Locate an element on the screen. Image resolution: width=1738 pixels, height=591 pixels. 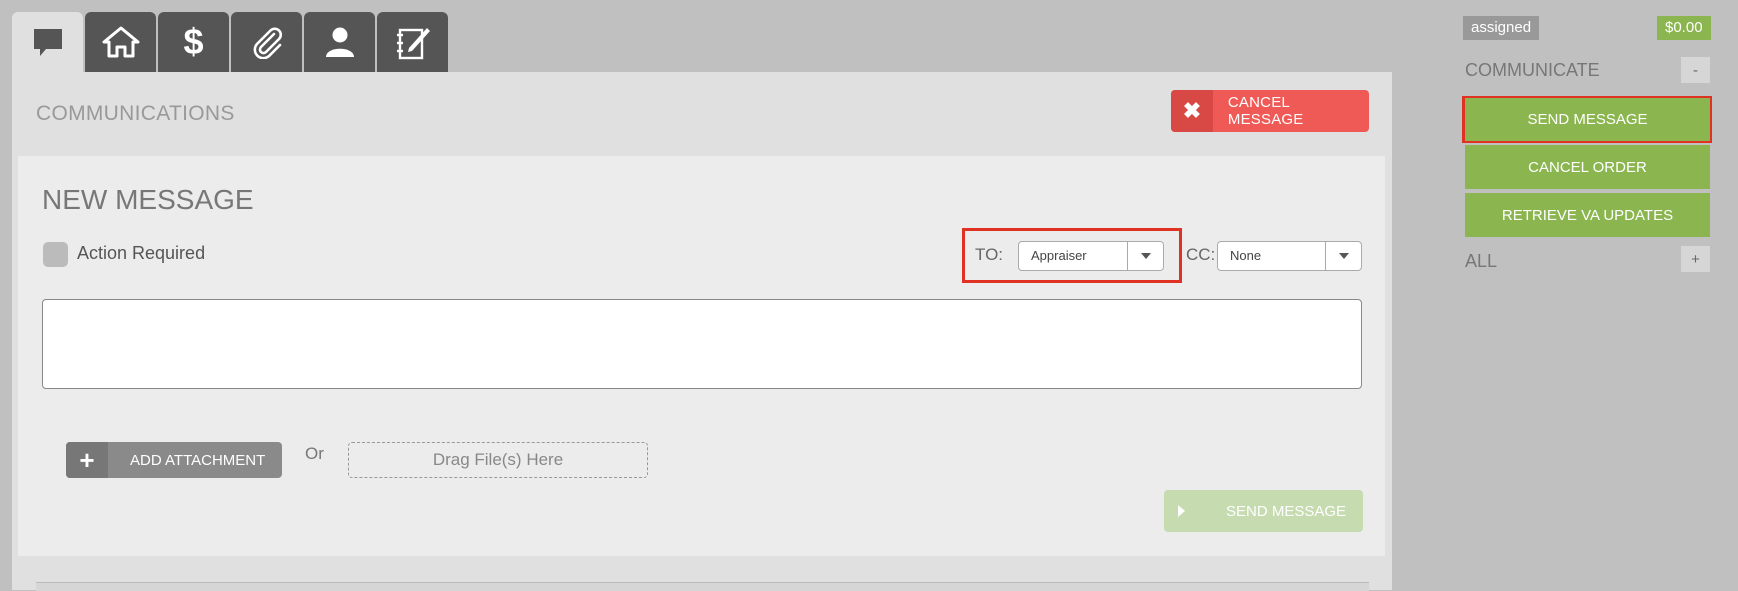
communicate-heading: COMMUNICATE is located at coordinates (1532, 70).